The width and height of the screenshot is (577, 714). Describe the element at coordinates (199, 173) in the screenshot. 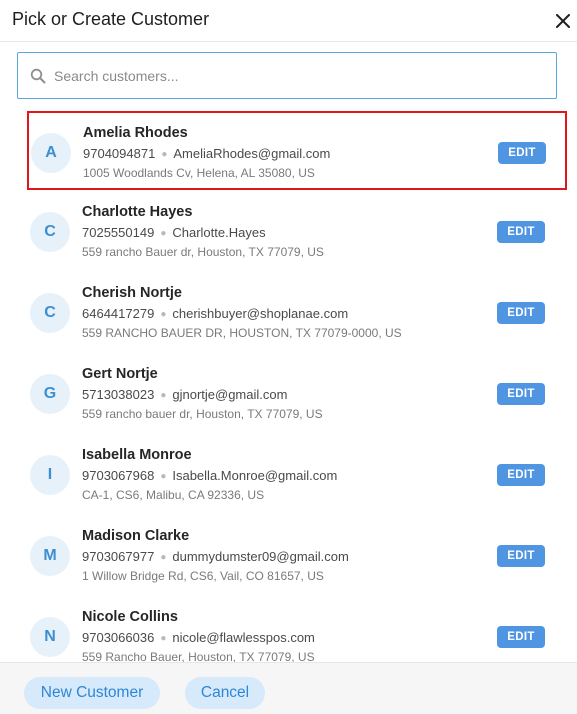

I see `customer-address: 1005 Woodlands Cv, Helena, AL 35080, US` at that location.